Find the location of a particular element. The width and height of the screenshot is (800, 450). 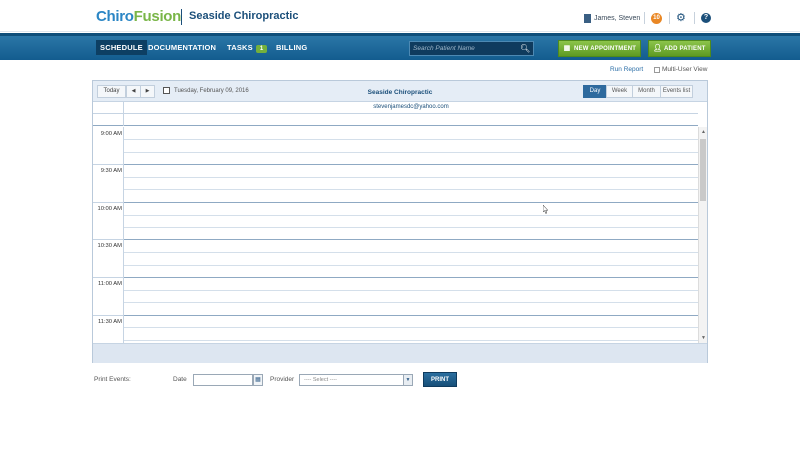

time-column is located at coordinates (108, 235).